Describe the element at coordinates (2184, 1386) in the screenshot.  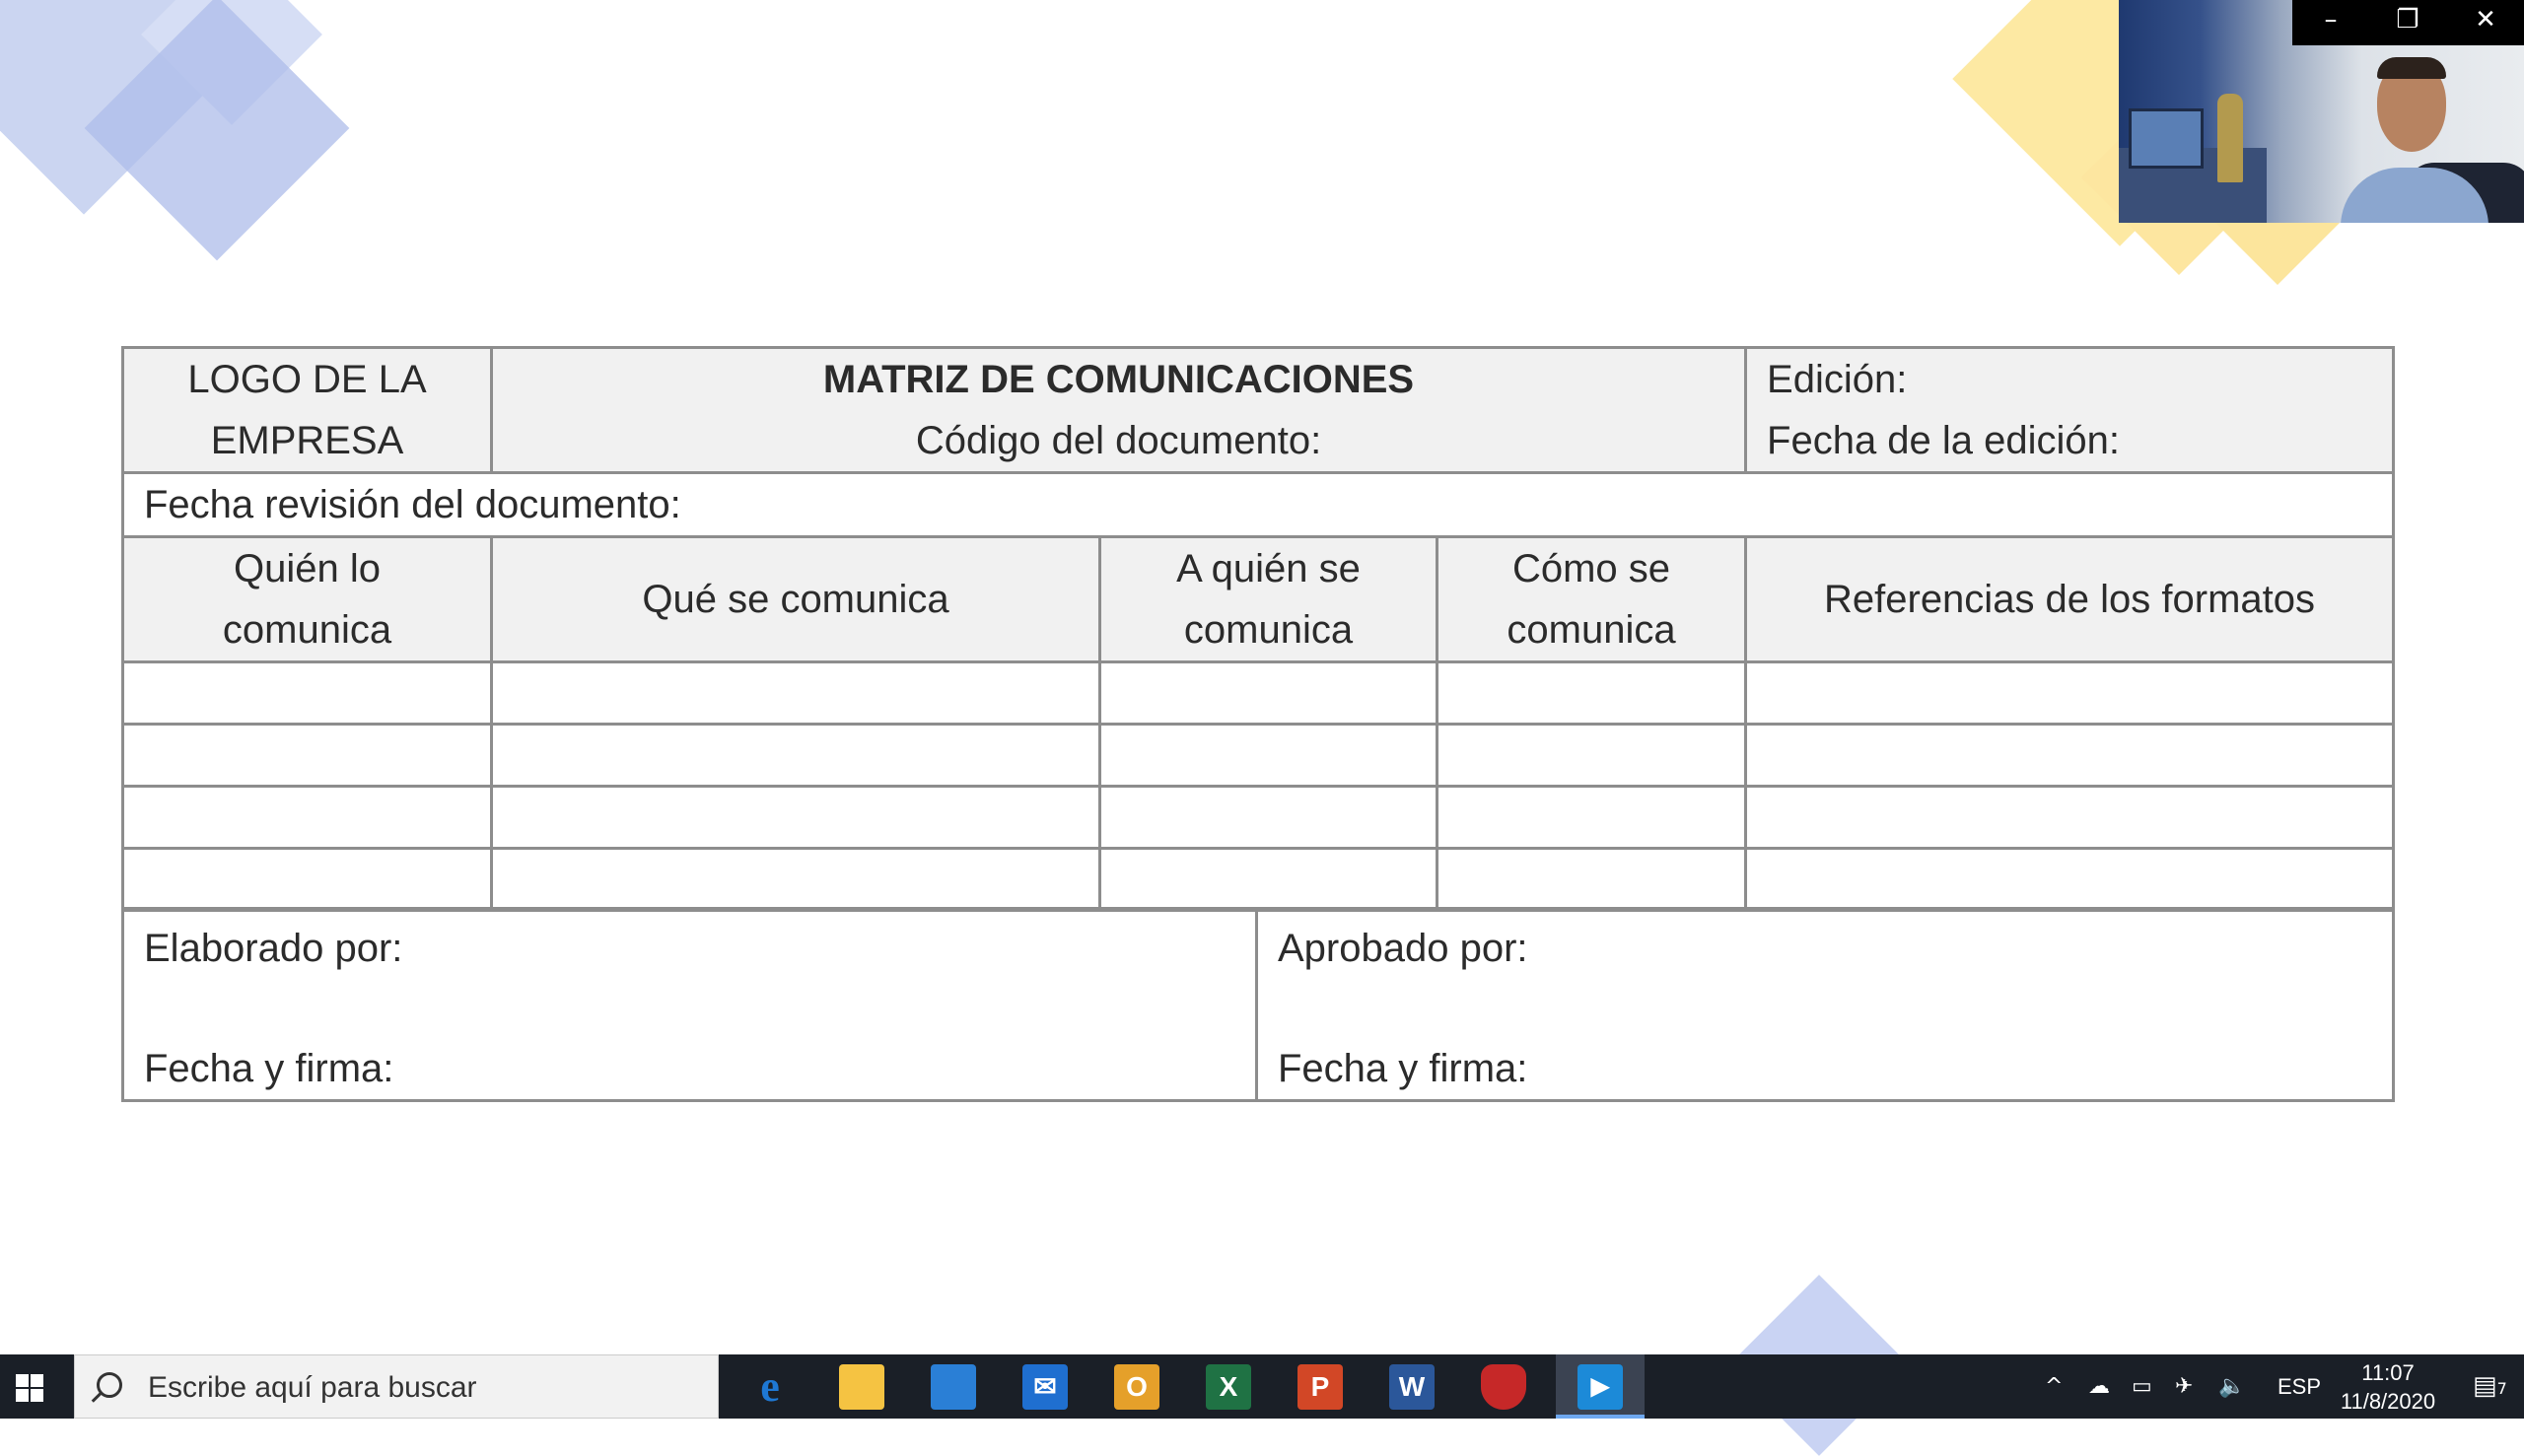
I see `airplane-mode-icon: ✈` at that location.